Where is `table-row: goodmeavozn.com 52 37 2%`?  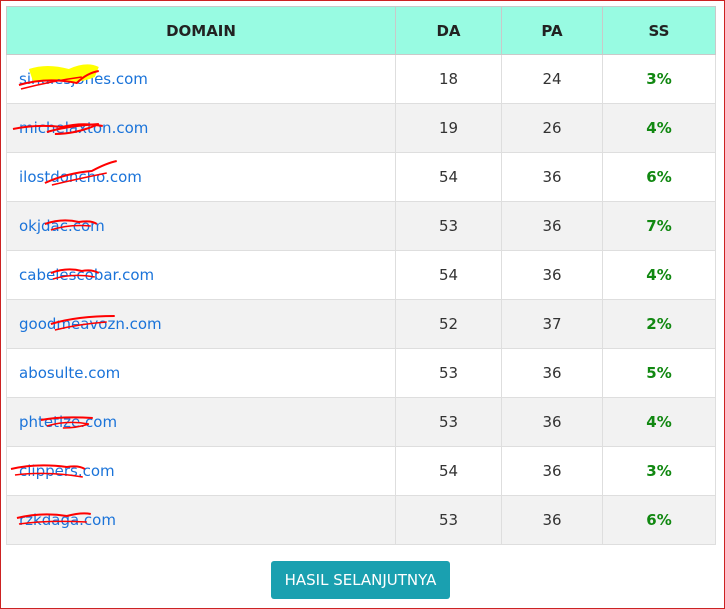
table-row: goodmeavozn.com 52 37 2% is located at coordinates (361, 324).